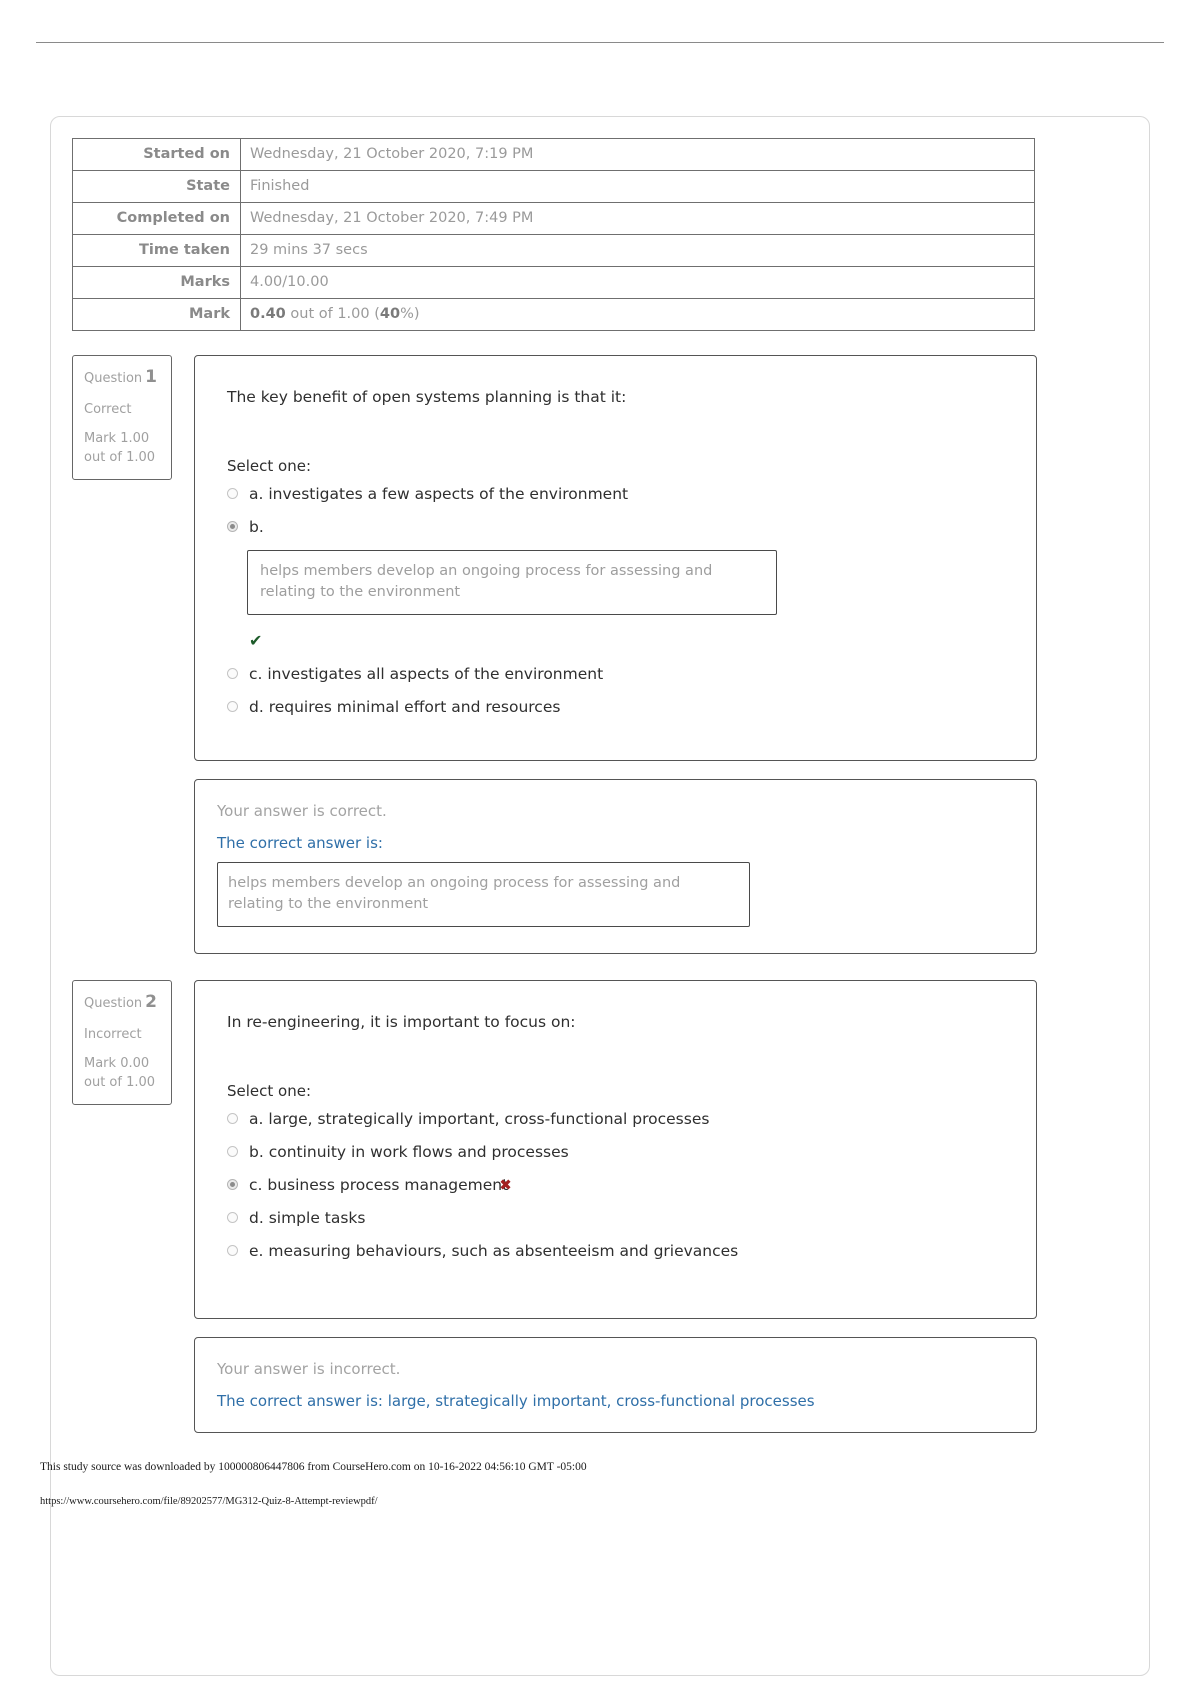  I want to click on summary-key-state: State, so click(156, 186).